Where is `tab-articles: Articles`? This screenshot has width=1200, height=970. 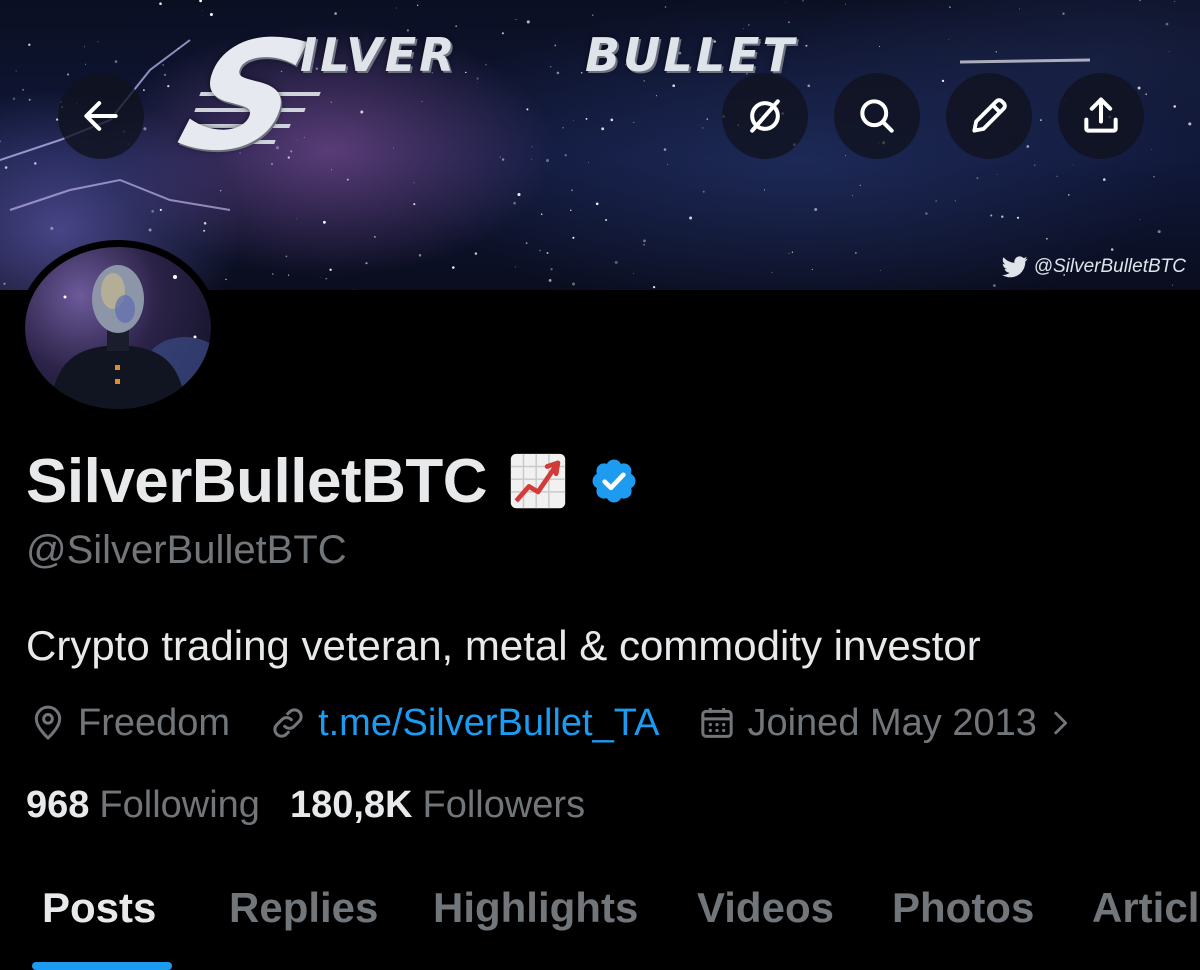 tab-articles: Articles is located at coordinates (1146, 908).